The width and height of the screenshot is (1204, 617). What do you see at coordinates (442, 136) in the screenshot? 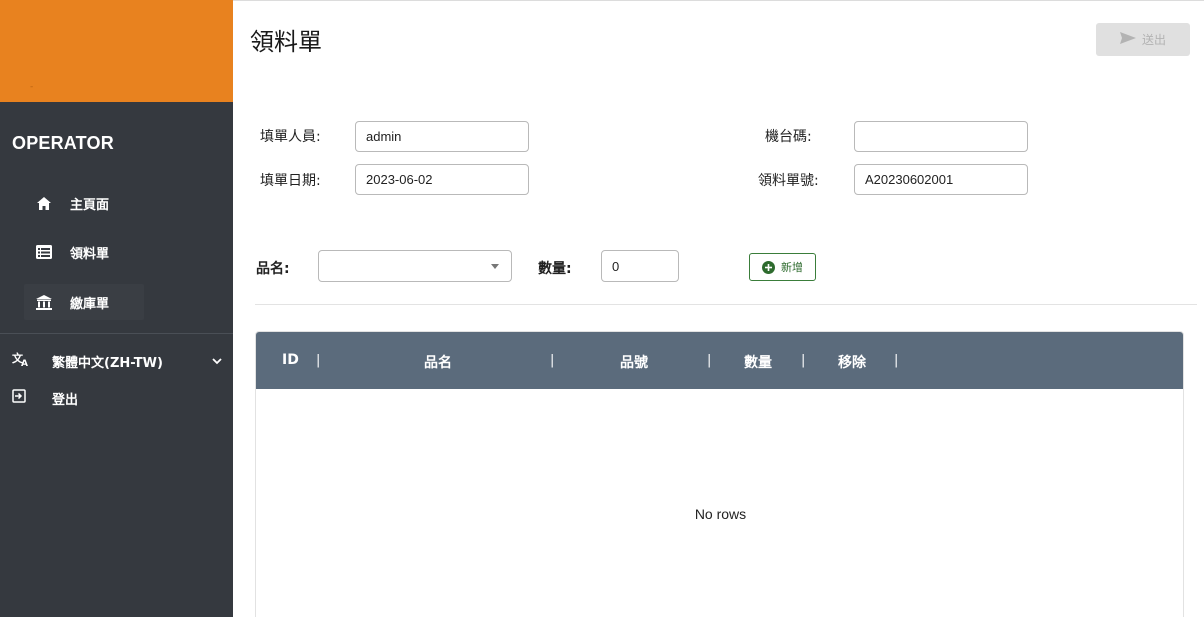
I see `filler-input: admin` at bounding box center [442, 136].